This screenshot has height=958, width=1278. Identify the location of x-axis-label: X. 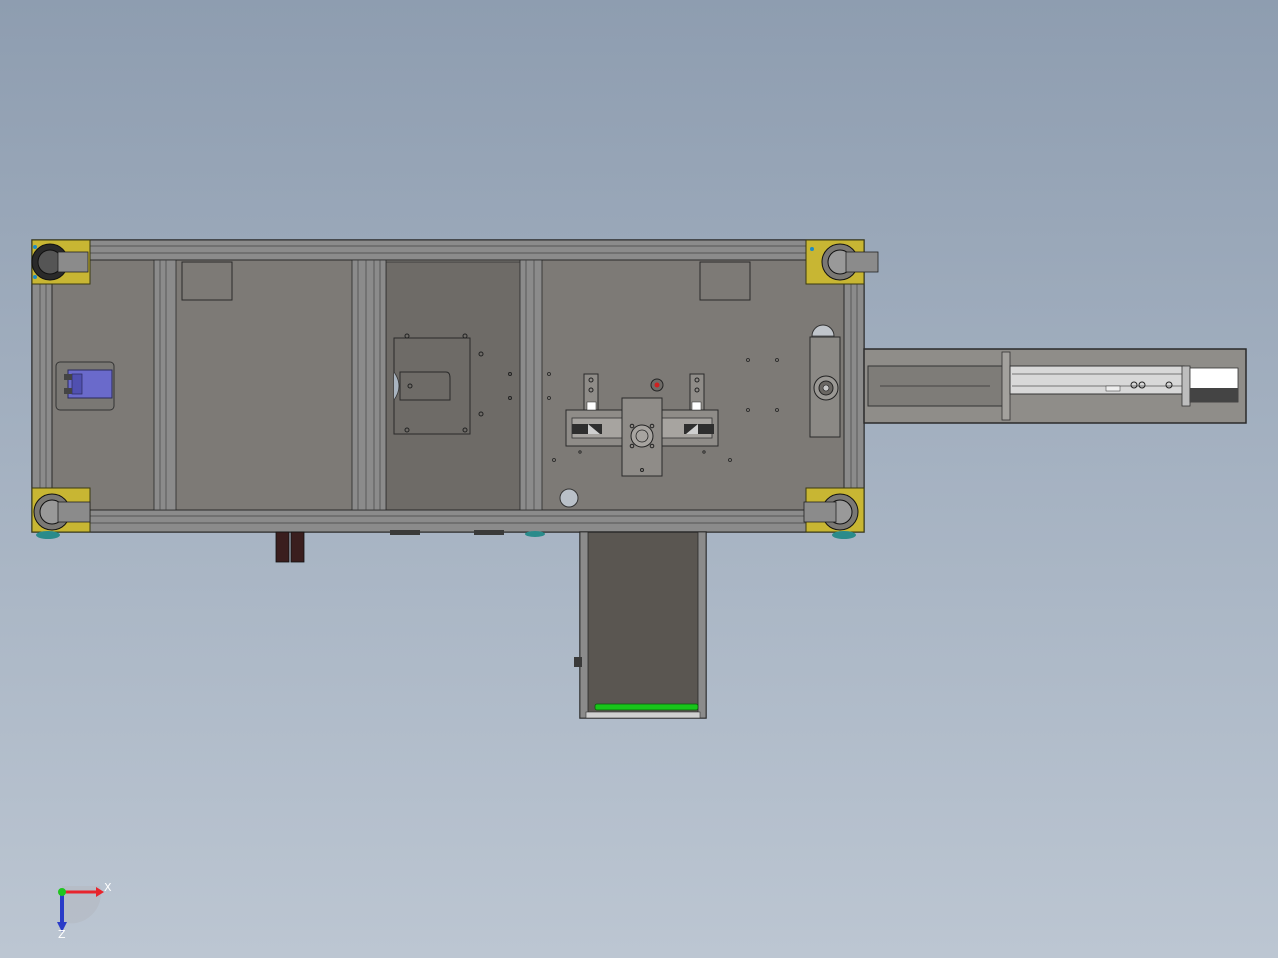
(108, 887).